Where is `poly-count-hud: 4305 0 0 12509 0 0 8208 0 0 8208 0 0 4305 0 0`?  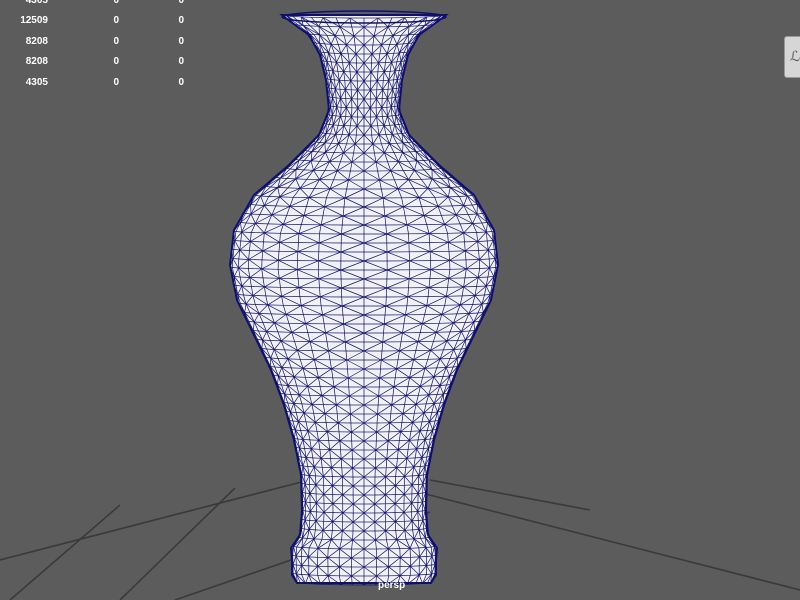
poly-count-hud: 4305 0 0 12509 0 0 8208 0 0 8208 0 0 4305 0 0 is located at coordinates (100, 48).